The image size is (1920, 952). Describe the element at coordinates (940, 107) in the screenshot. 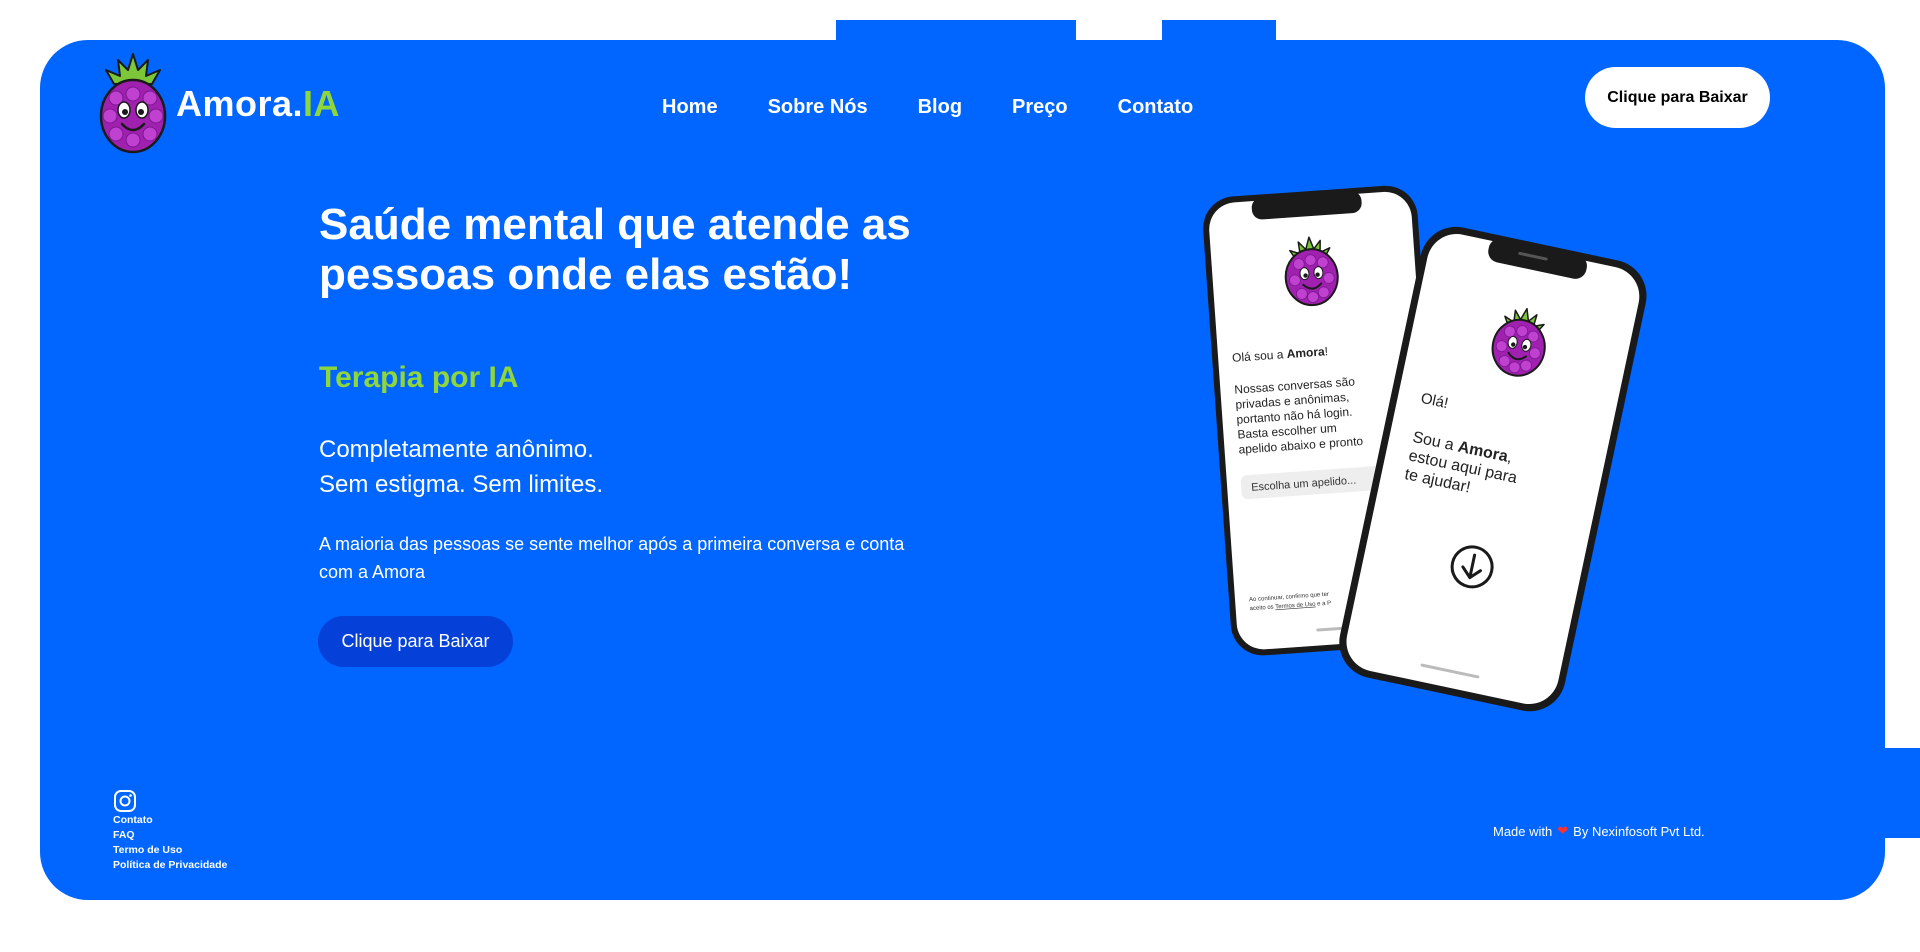

I see `nav-item-blog: Blog` at that location.